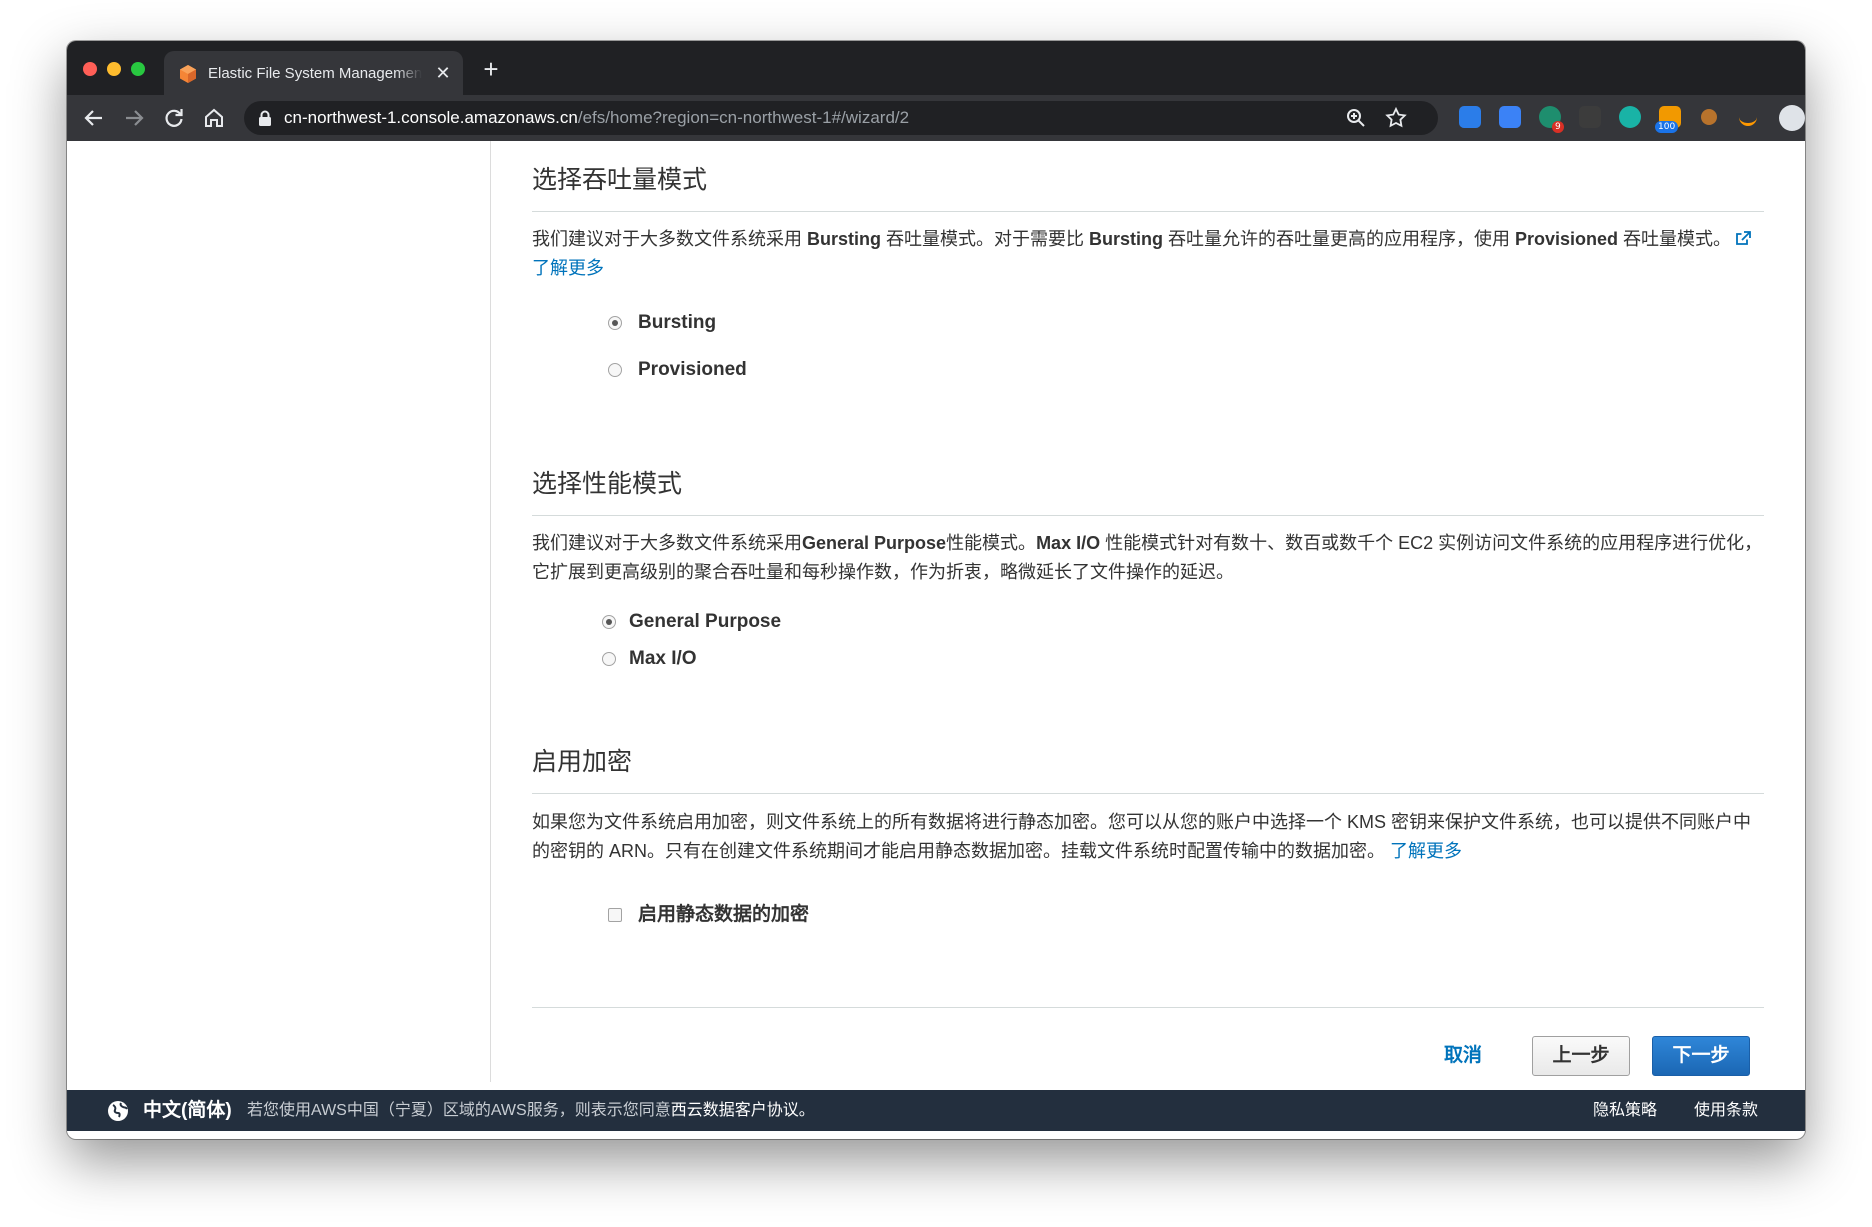  Describe the element at coordinates (1625, 1111) in the screenshot. I see `privacy-policy-link: 隐私策略` at that location.